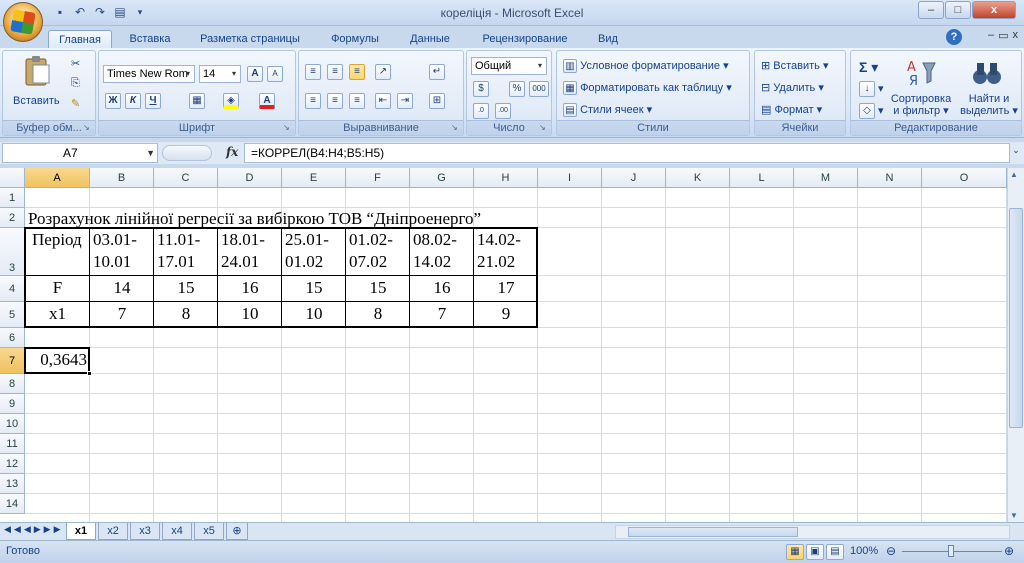 The image size is (1024, 563). Describe the element at coordinates (313, 72) in the screenshot. I see `align-top-icon: ≡` at that location.